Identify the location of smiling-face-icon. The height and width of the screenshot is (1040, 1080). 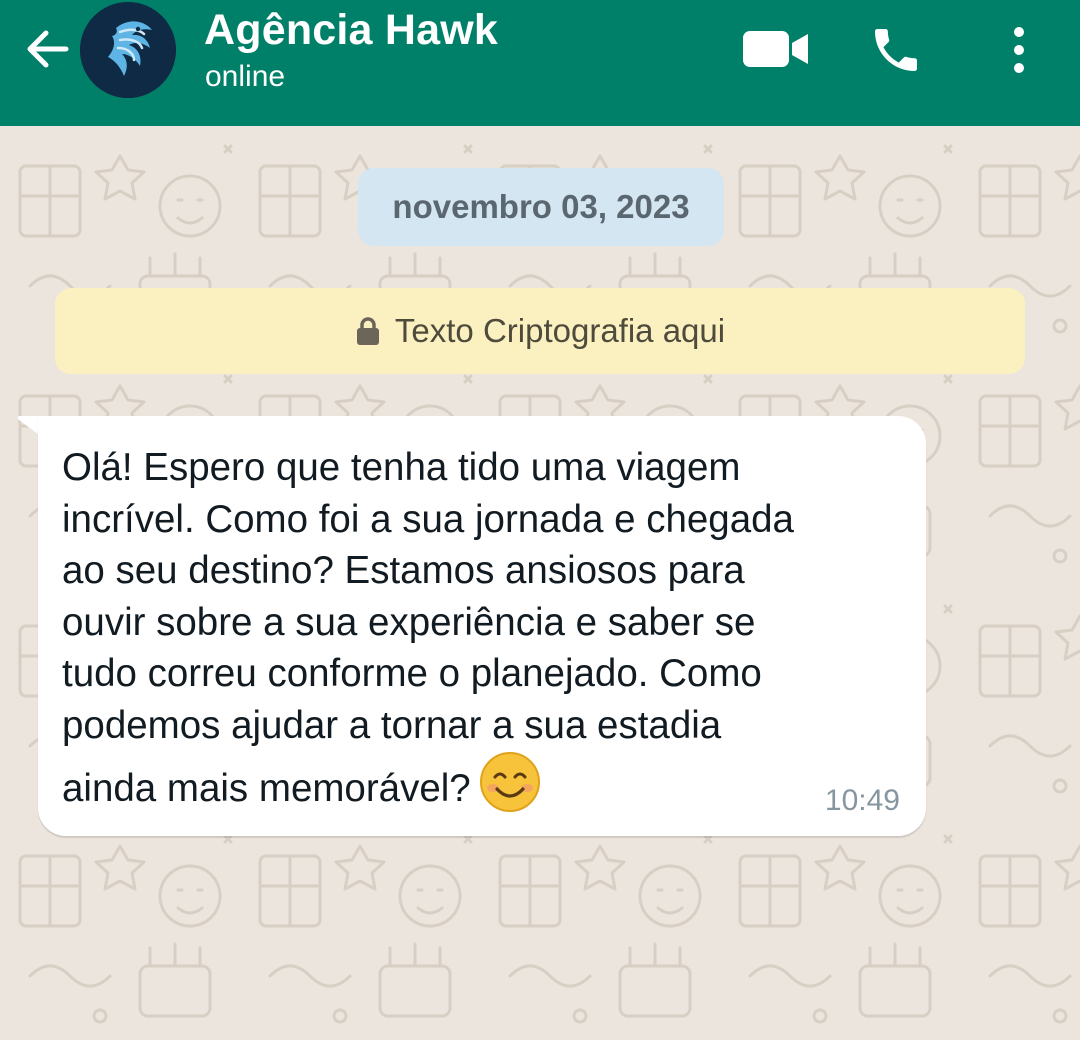
(509, 782).